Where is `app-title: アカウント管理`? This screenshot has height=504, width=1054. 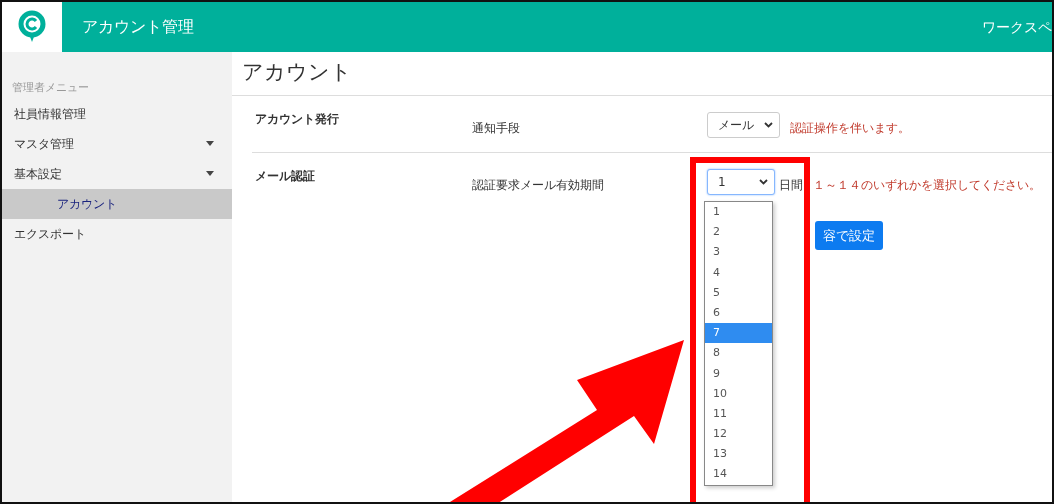
app-title: アカウント管理 is located at coordinates (138, 27).